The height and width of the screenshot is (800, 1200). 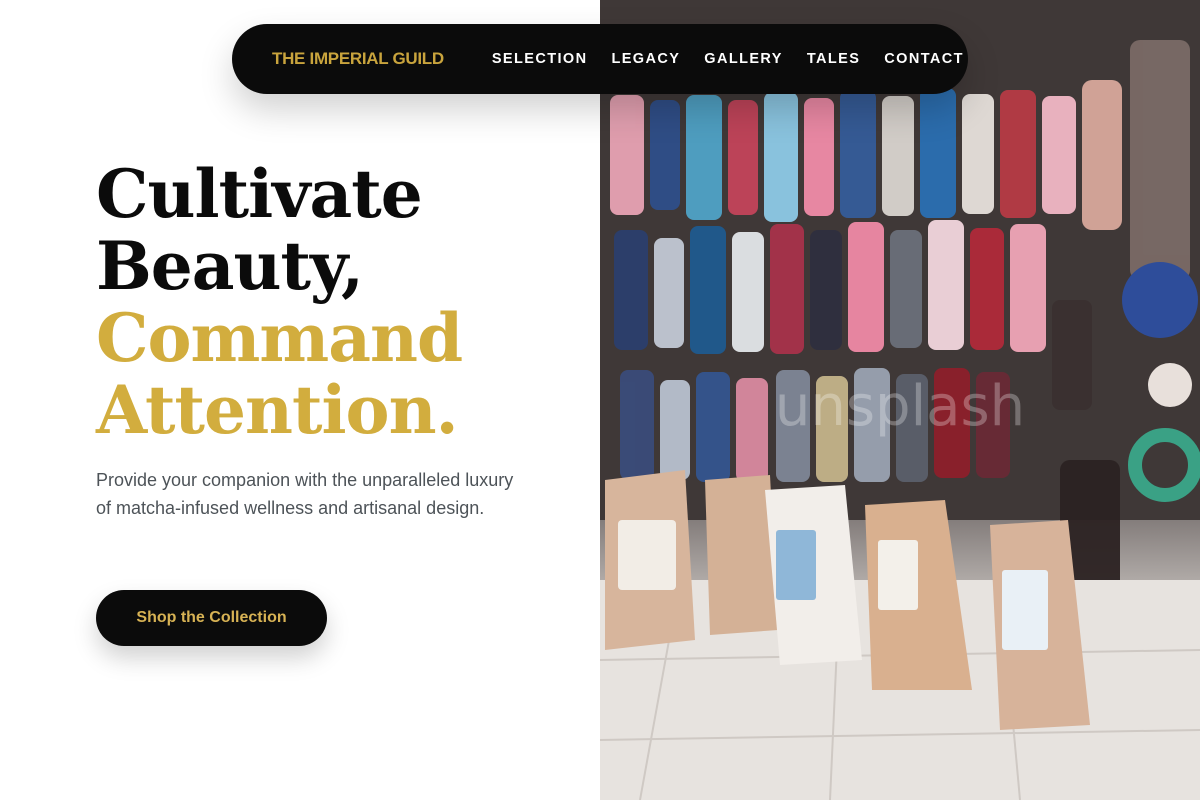 What do you see at coordinates (645, 59) in the screenshot?
I see `nav-link-legacy: LEGACY` at bounding box center [645, 59].